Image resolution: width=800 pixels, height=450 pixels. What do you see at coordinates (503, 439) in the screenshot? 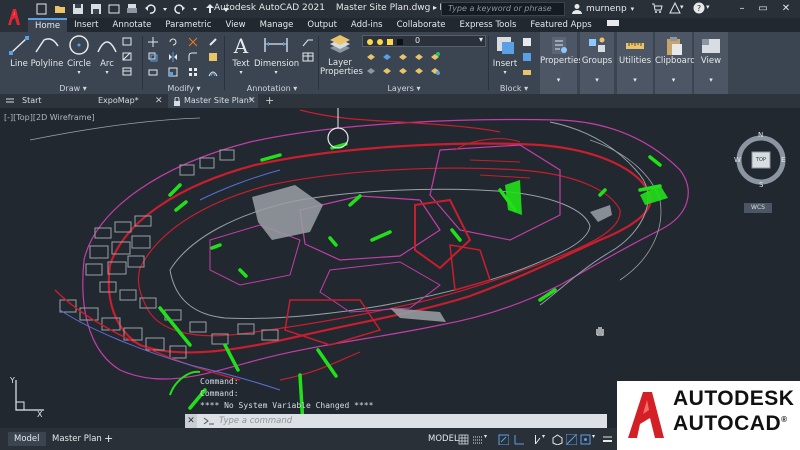
I see `dynamic-input-icon` at bounding box center [503, 439].